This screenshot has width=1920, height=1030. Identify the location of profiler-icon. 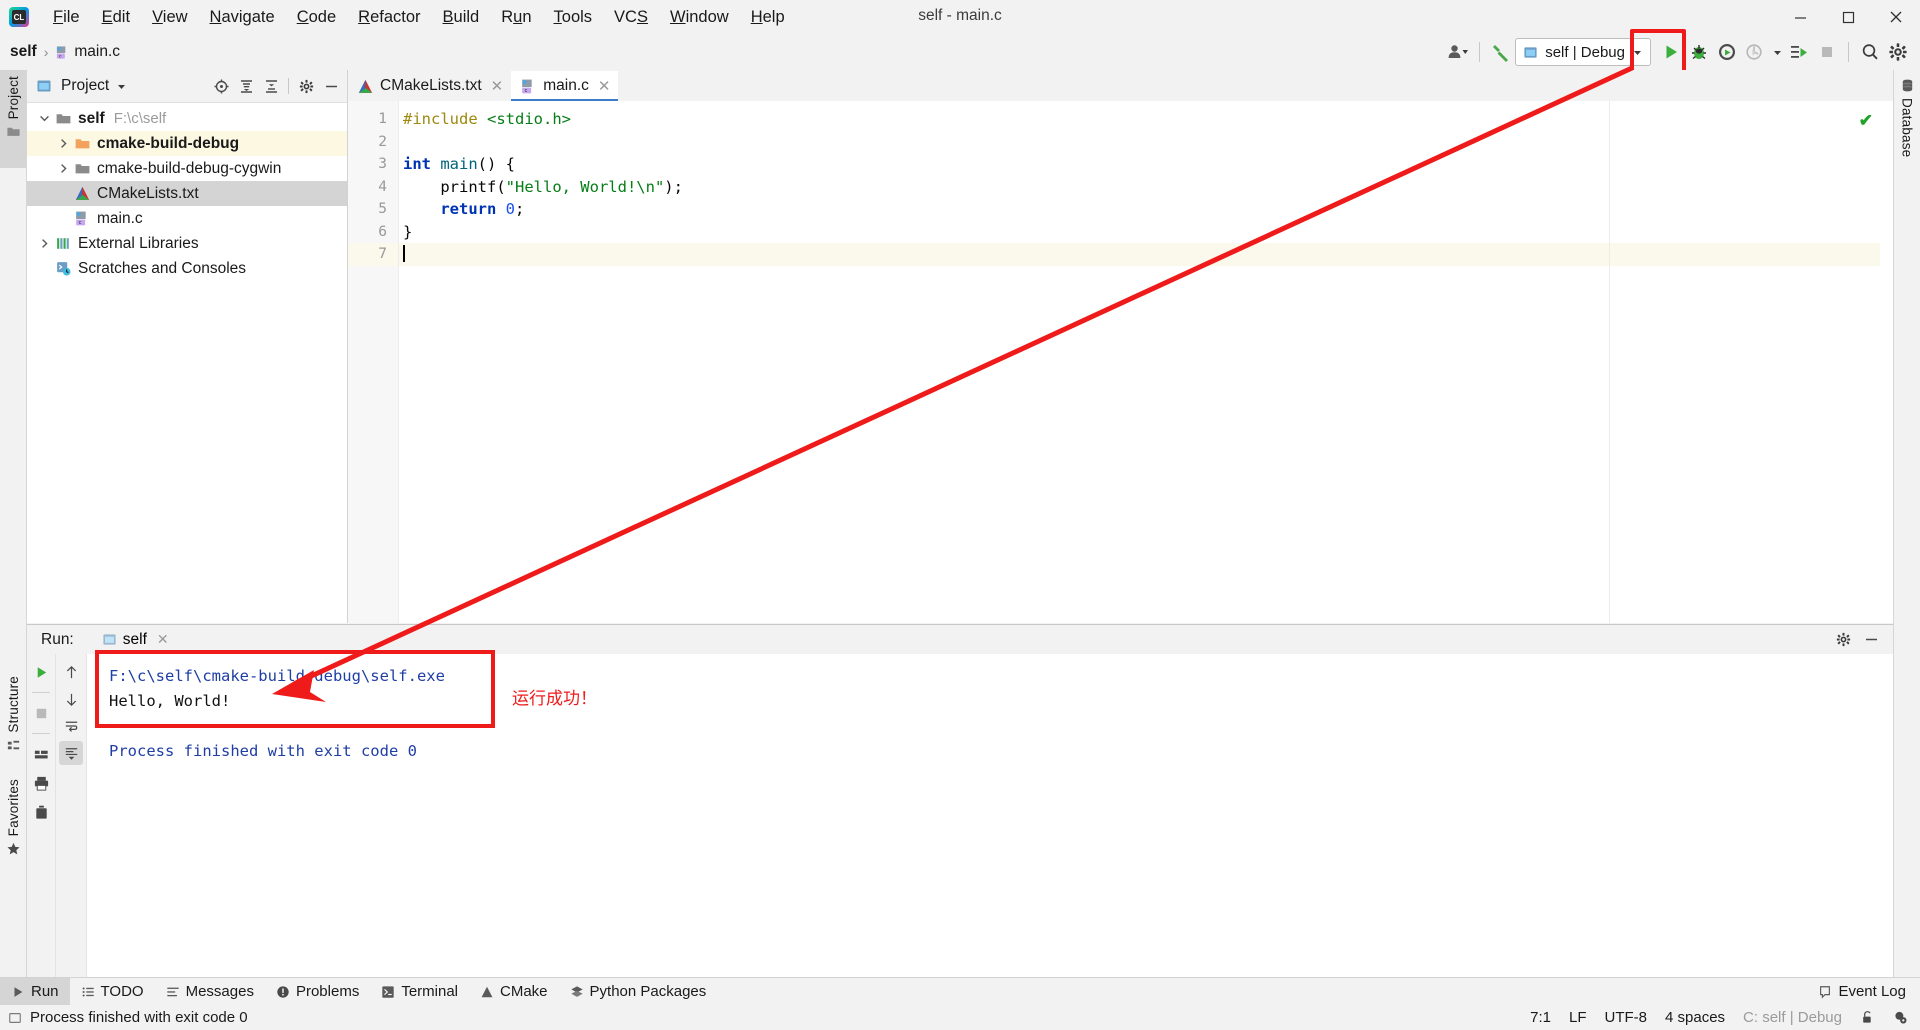
(1755, 52).